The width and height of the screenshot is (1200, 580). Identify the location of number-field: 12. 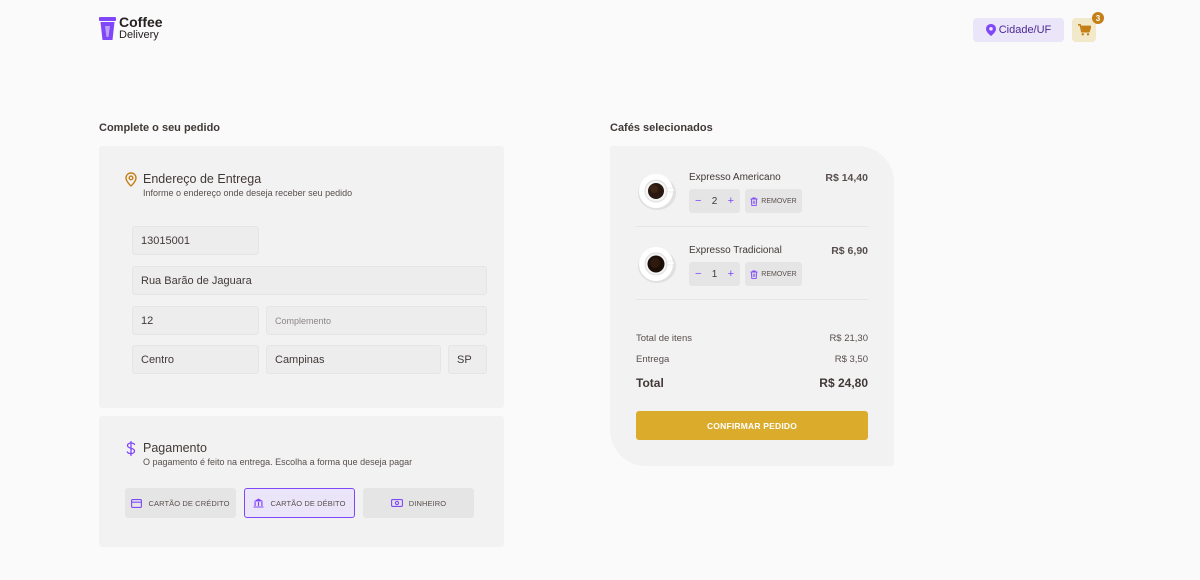
(195, 320).